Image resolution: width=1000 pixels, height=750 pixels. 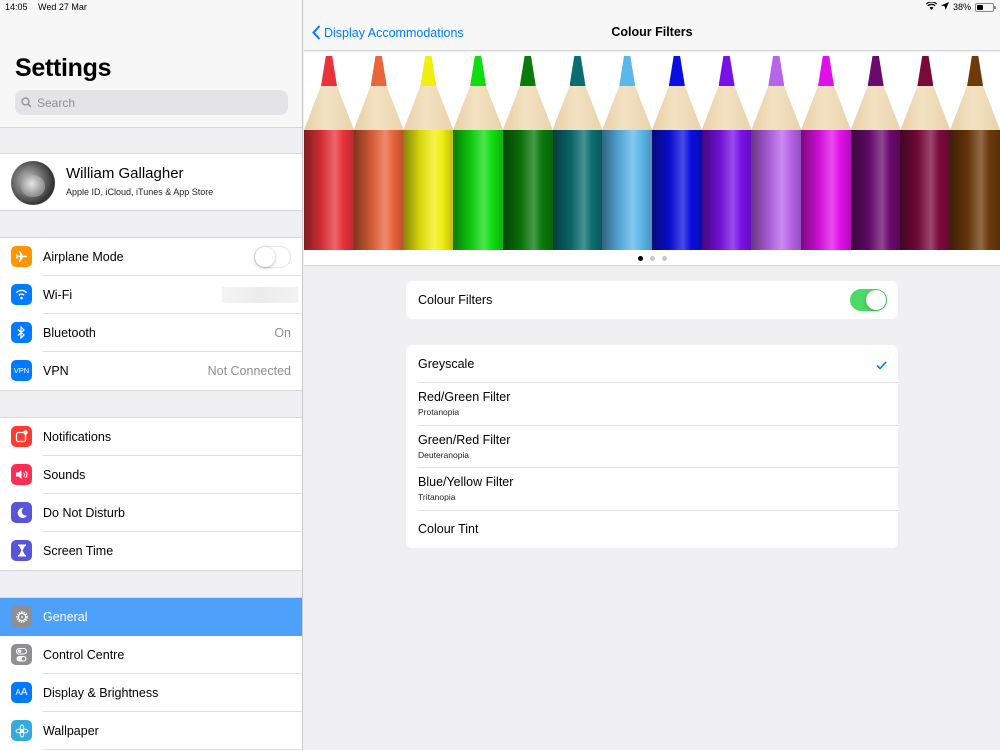 I want to click on sidebar-item-label: Notifications, so click(x=77, y=437).